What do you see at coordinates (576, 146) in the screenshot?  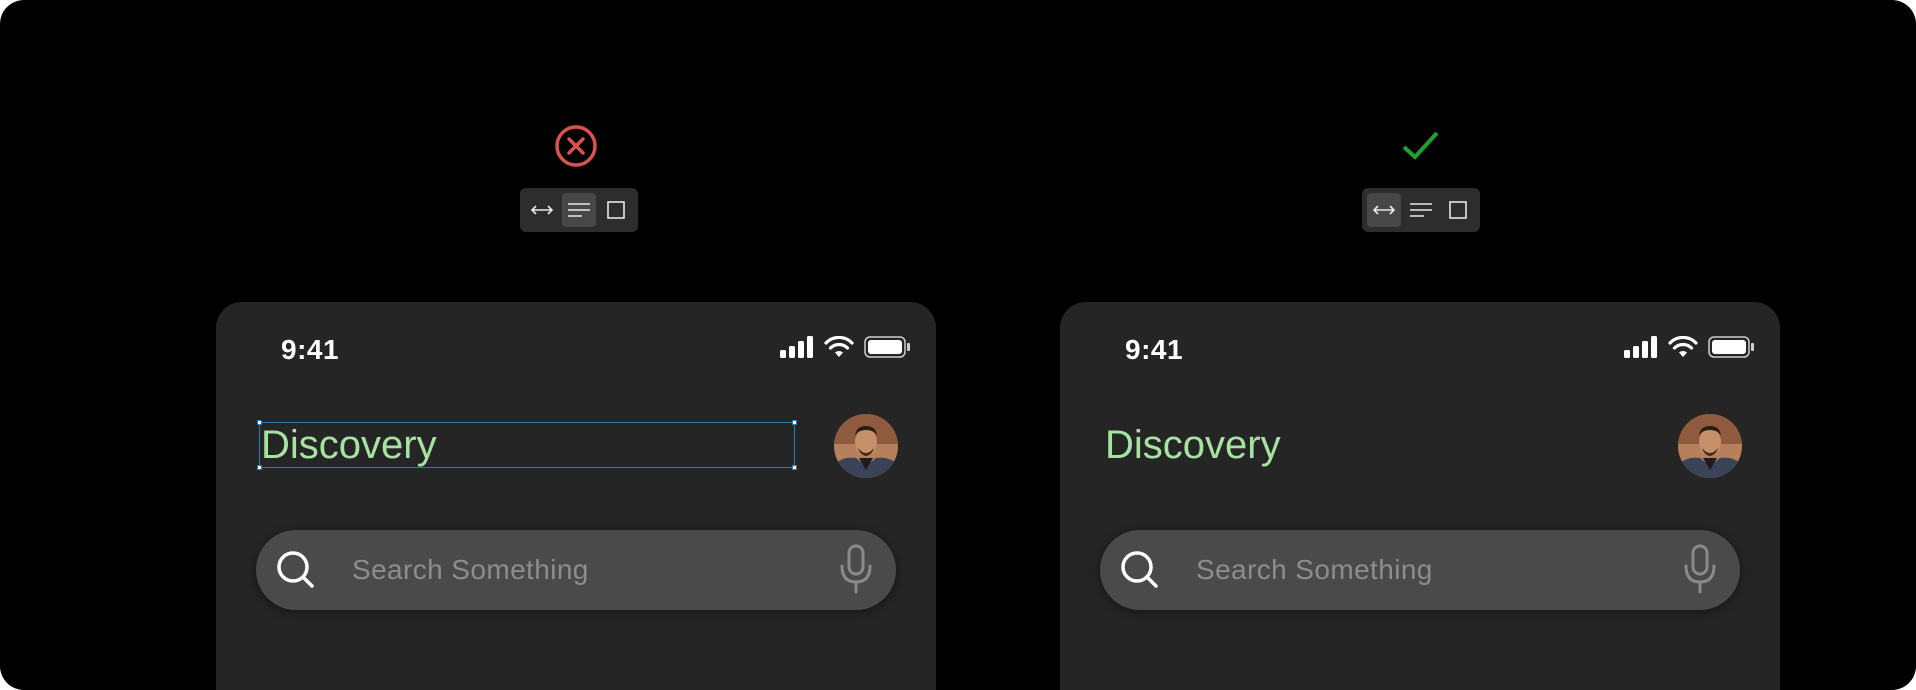 I see `x-circle-icon` at bounding box center [576, 146].